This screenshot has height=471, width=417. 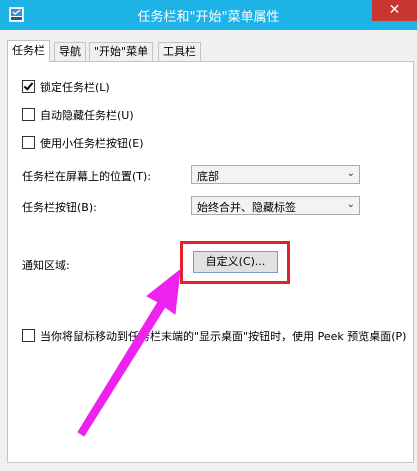 I want to click on small-buttons-label: 使用小任务栏按钮(E), so click(x=92, y=143).